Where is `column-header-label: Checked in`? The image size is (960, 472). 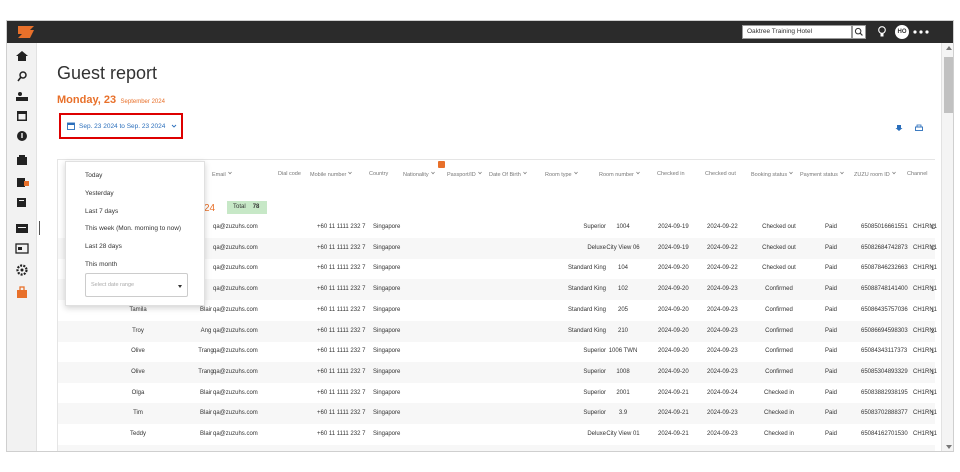 column-header-label: Checked in is located at coordinates (671, 174).